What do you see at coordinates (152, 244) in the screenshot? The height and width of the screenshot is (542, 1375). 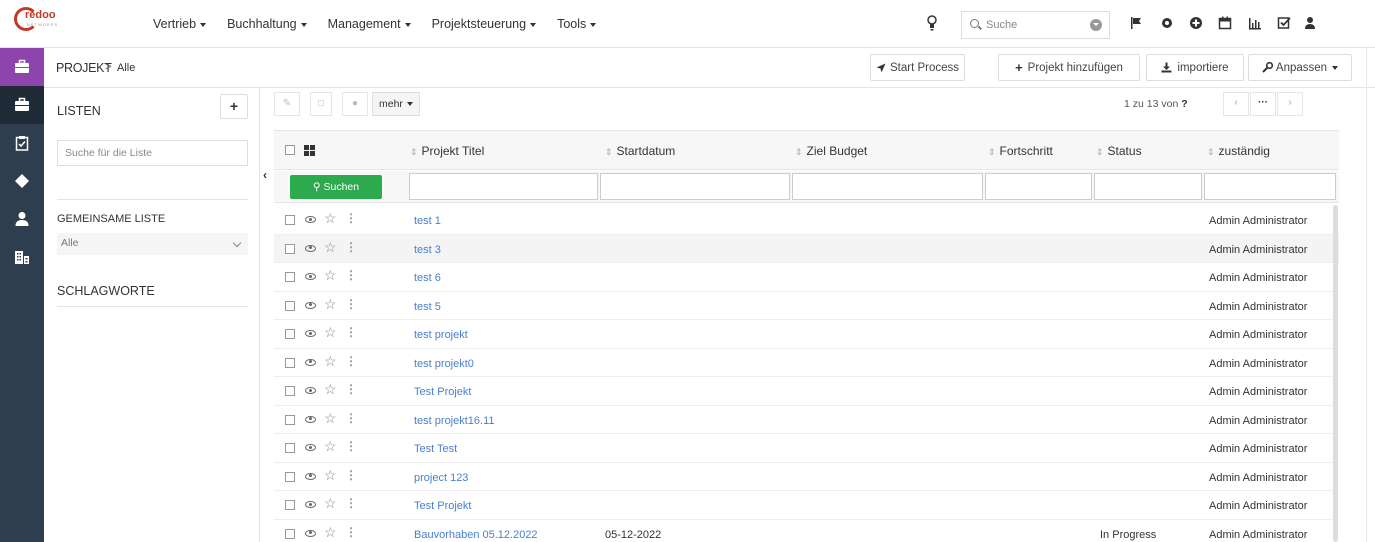 I see `shared-list-select: Alle` at bounding box center [152, 244].